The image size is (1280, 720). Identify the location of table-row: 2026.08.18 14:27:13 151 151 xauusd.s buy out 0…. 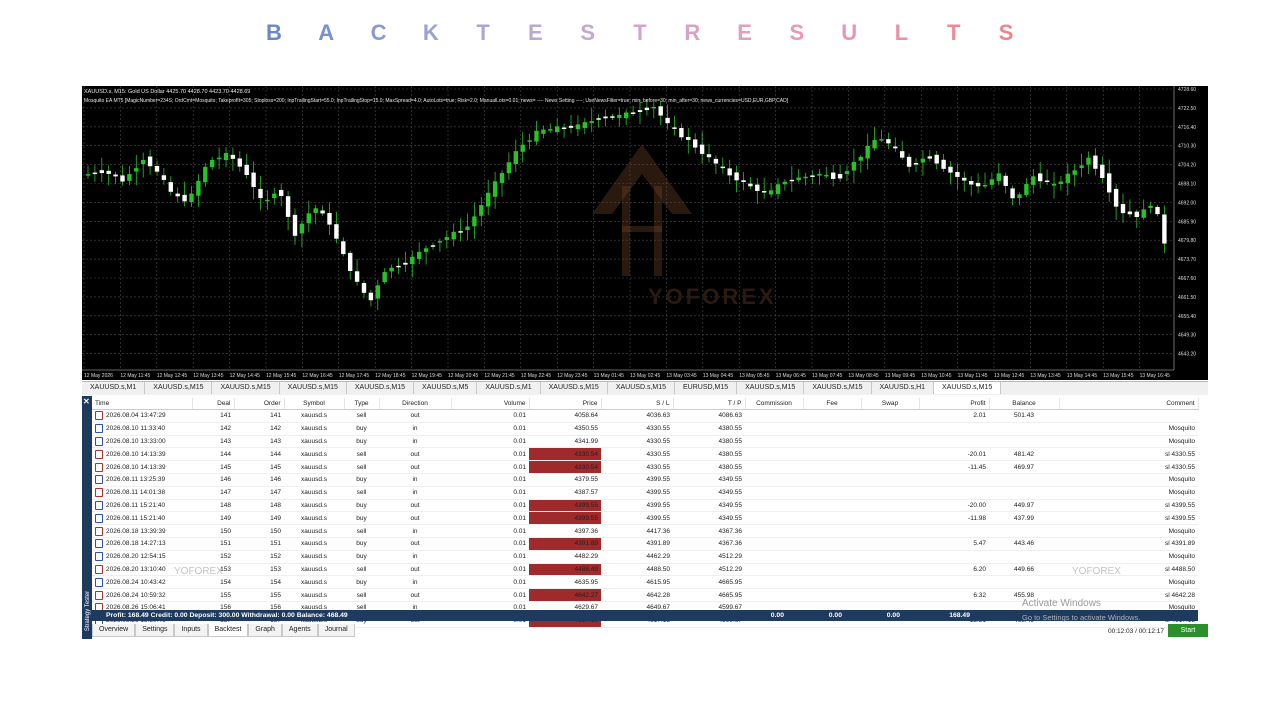
(645, 544).